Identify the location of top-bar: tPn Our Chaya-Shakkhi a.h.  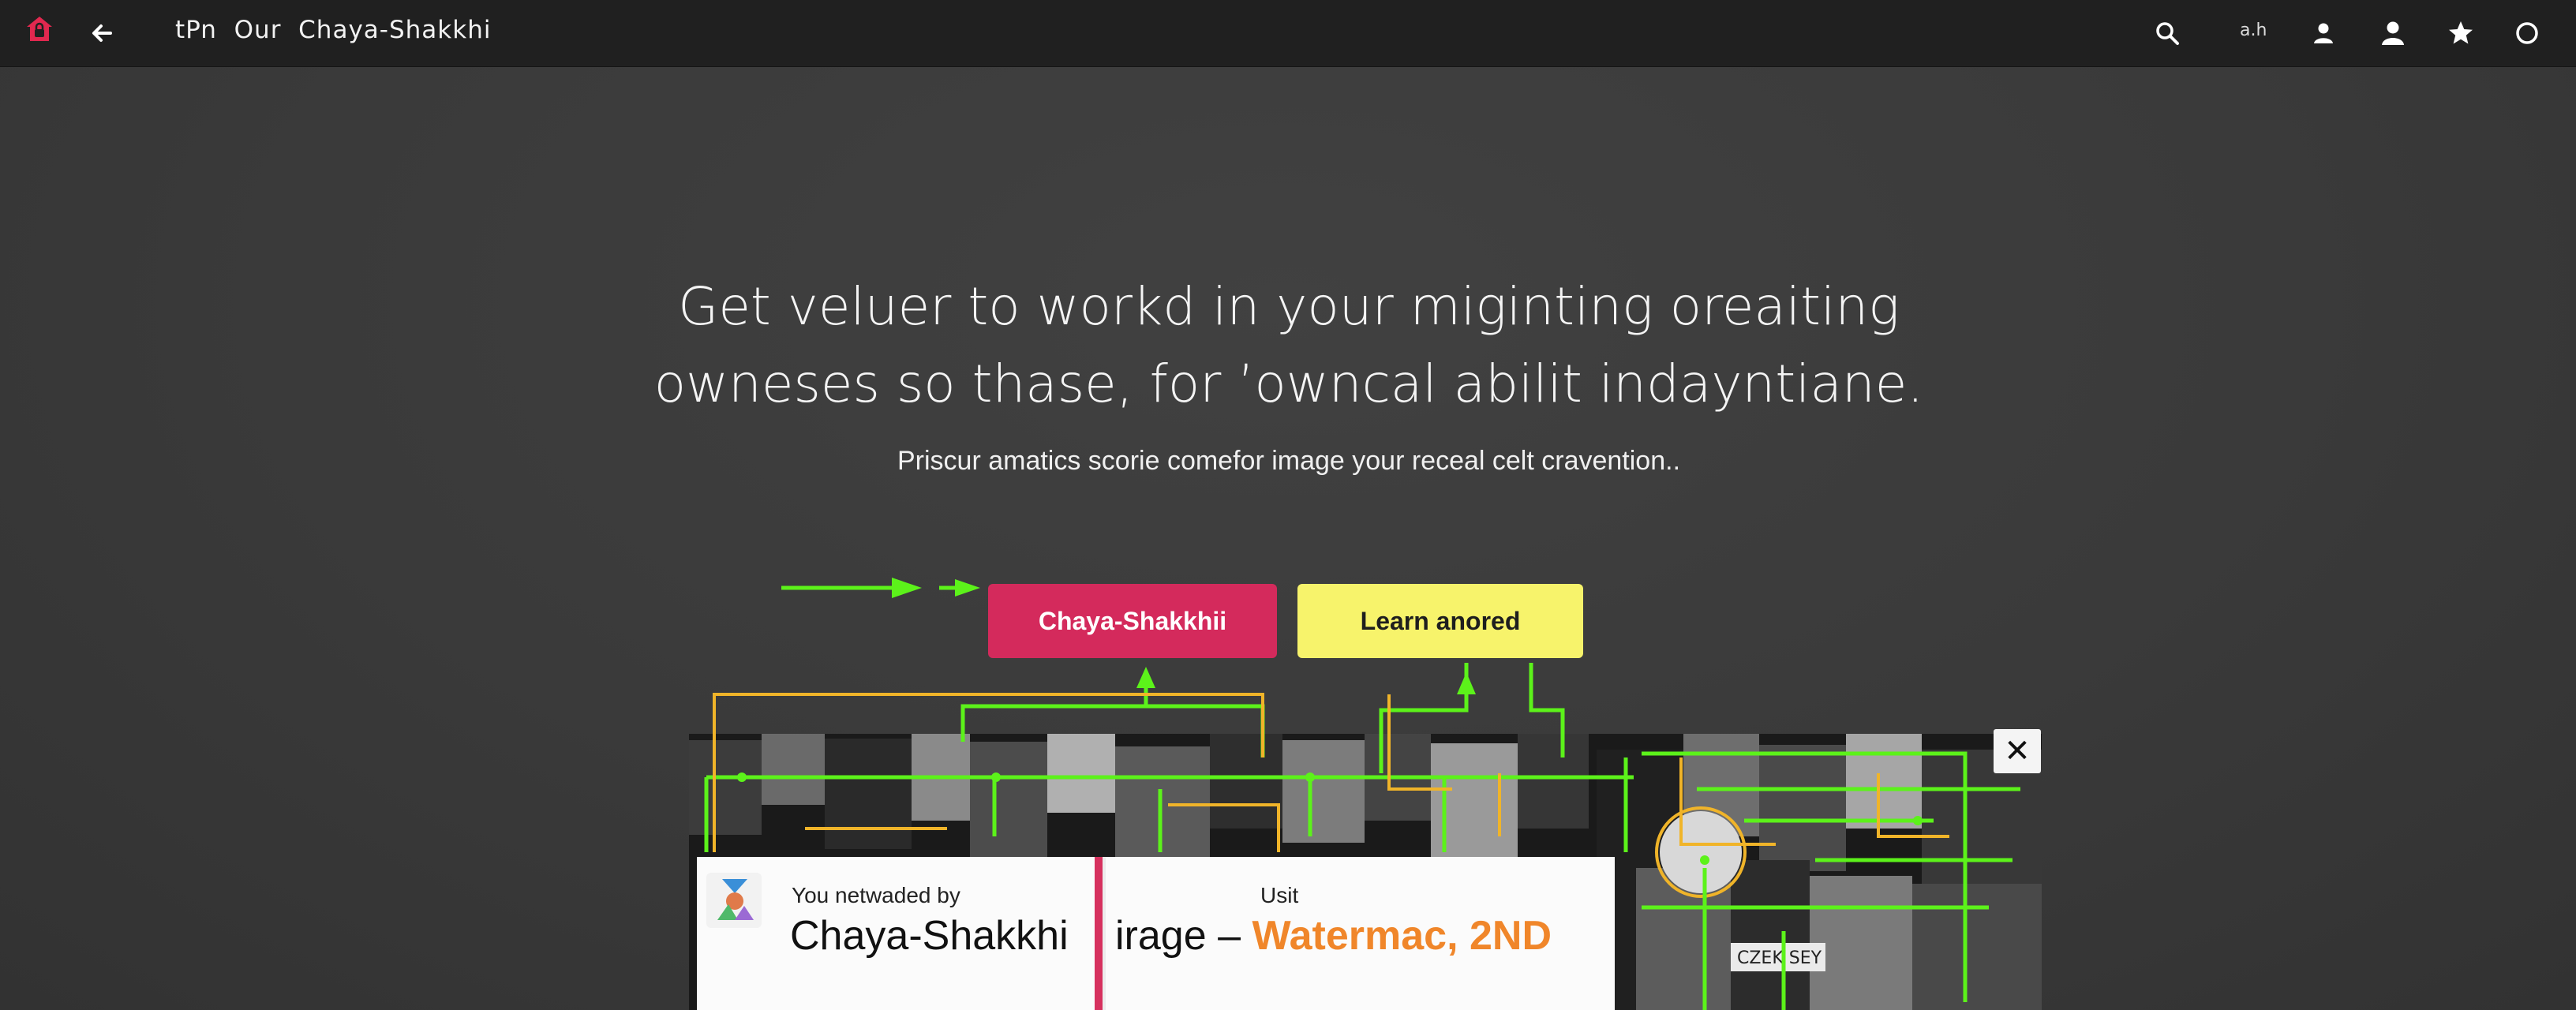
(1288, 33).